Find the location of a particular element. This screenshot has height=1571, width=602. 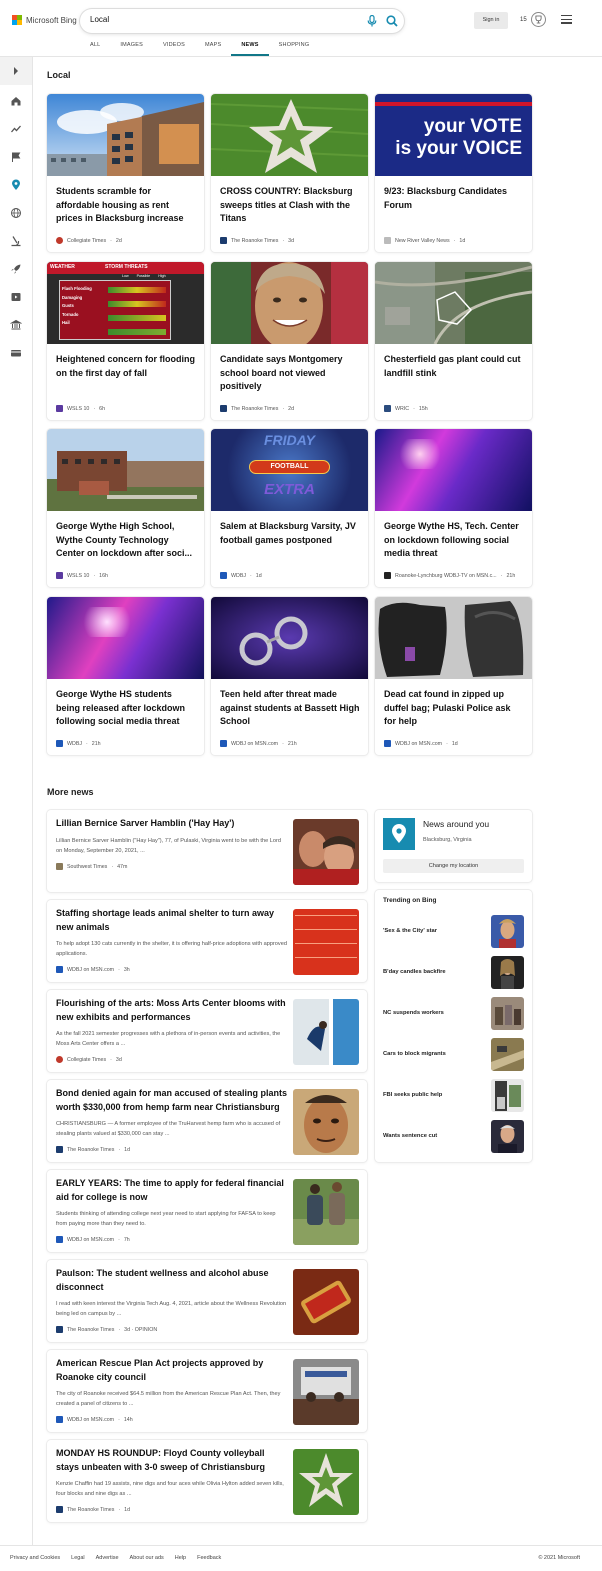

rewards-count: 15 is located at coordinates (523, 20).